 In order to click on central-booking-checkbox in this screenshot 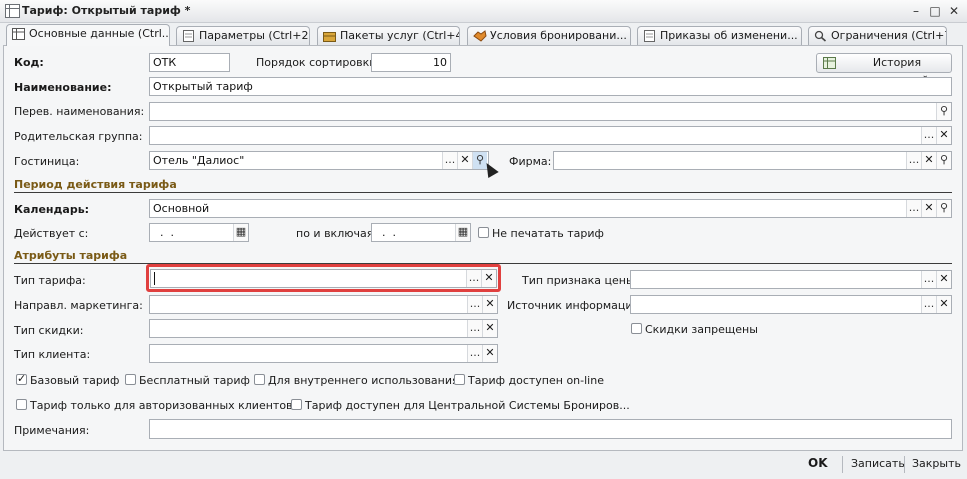, I will do `click(296, 404)`.